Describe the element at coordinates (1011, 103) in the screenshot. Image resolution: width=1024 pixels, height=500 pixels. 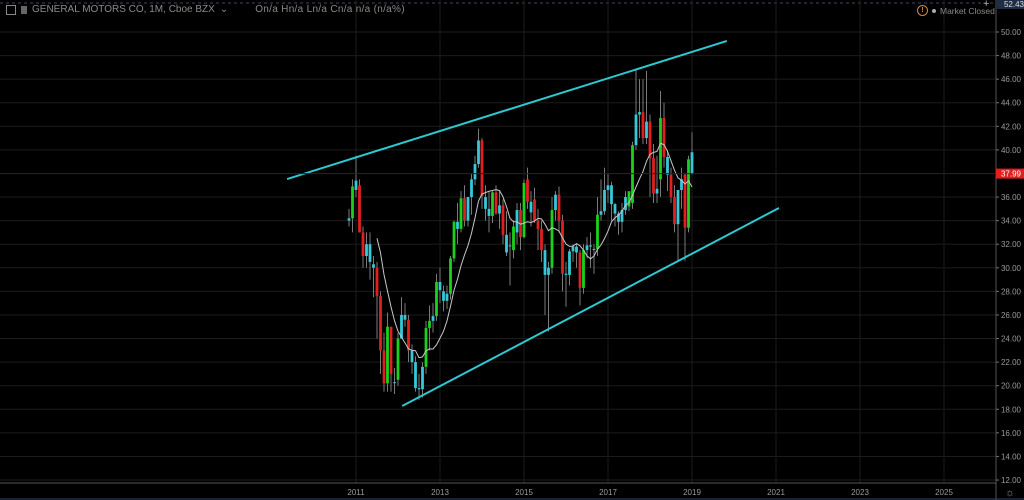
I see `y-tick-label: 44.00` at that location.